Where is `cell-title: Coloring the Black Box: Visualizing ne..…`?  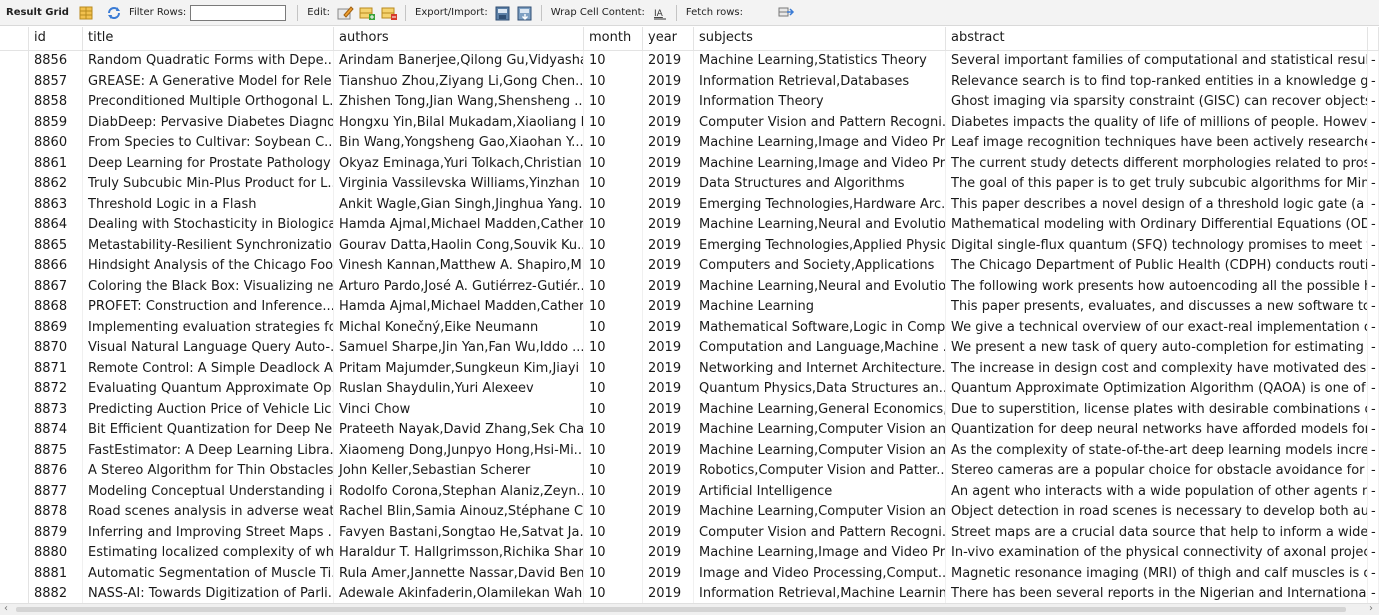
cell-title: Coloring the Black Box: Visualizing ne..… is located at coordinates (208, 286).